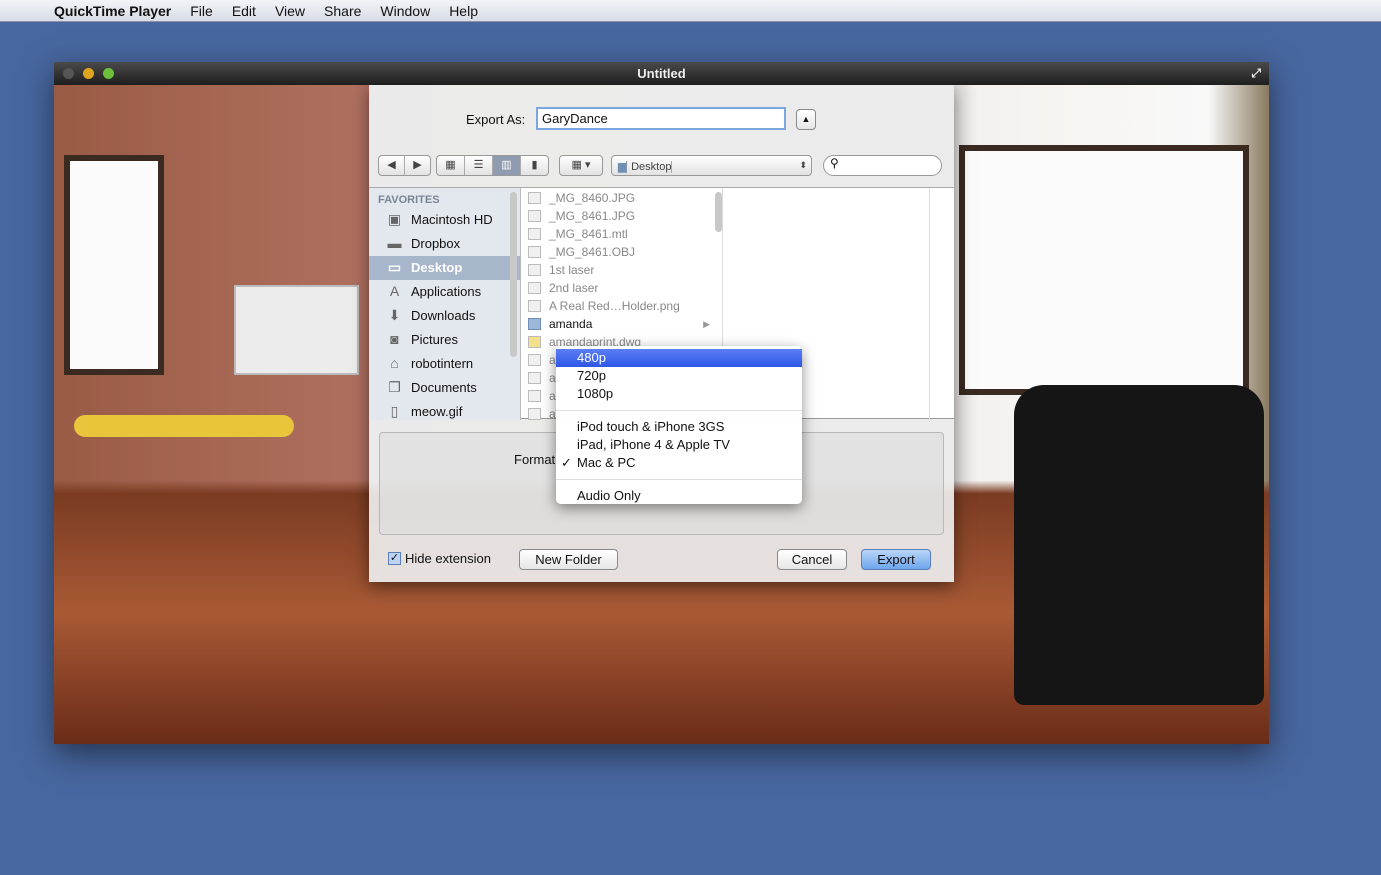 The width and height of the screenshot is (1381, 875). What do you see at coordinates (606, 462) in the screenshot?
I see `menu-item-label: Mac & PC` at bounding box center [606, 462].